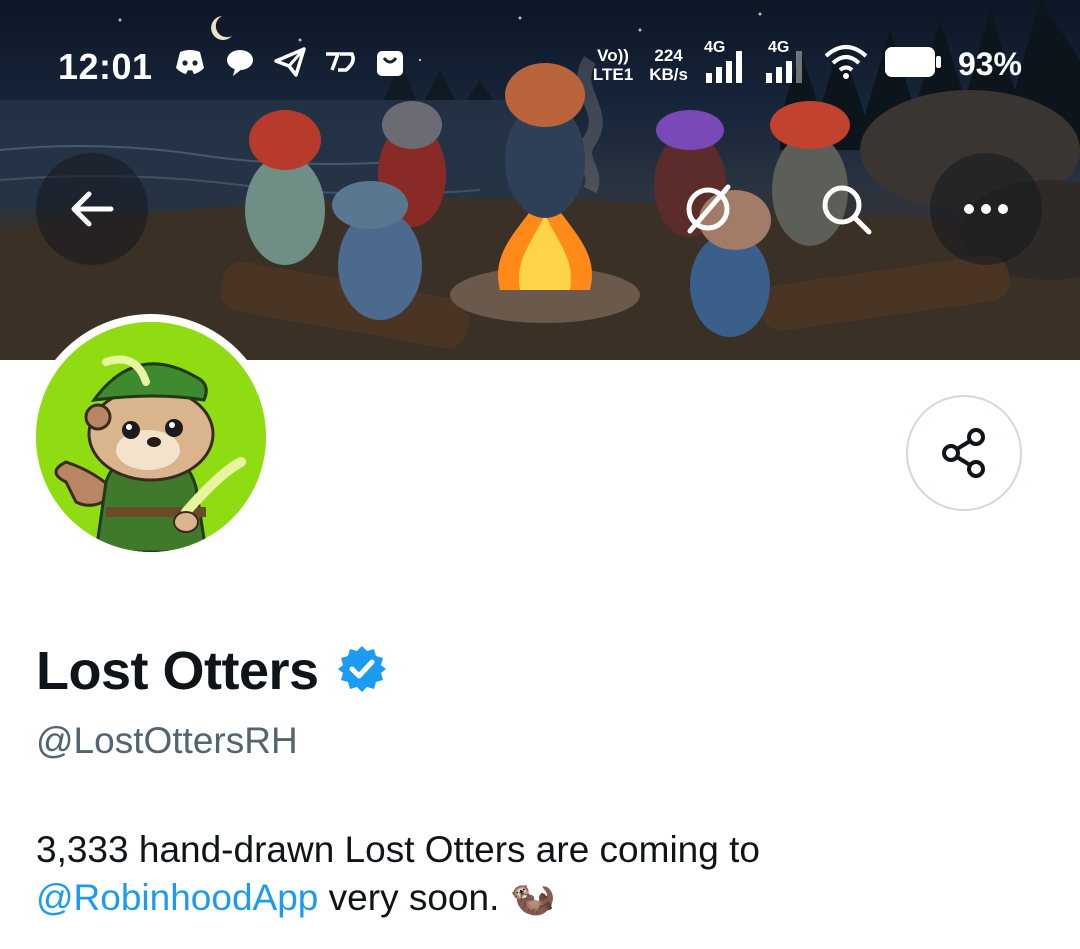 The width and height of the screenshot is (1080, 949). What do you see at coordinates (668, 74) in the screenshot?
I see `net-speed-unit: KB/s` at bounding box center [668, 74].